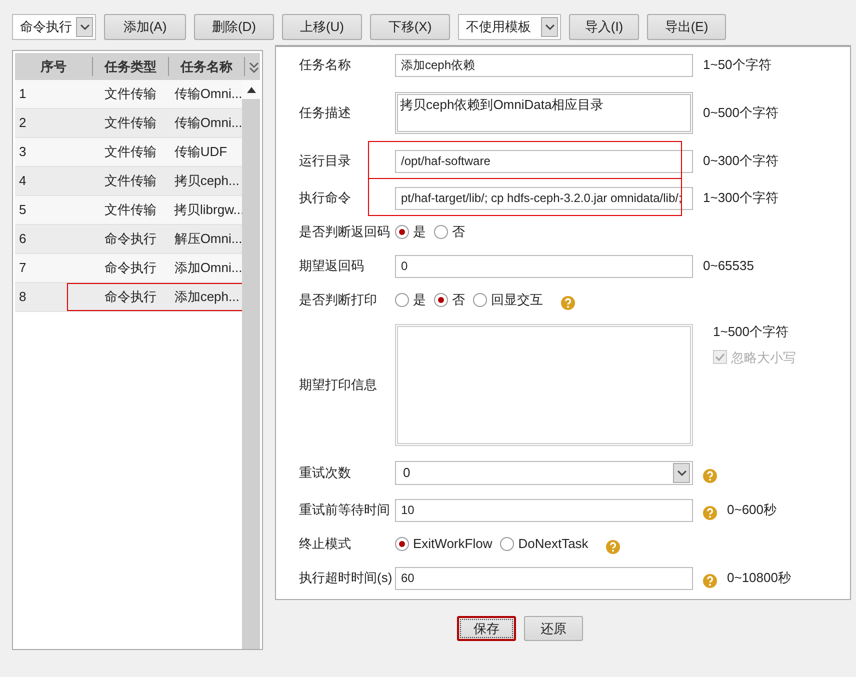 The image size is (856, 677). Describe the element at coordinates (544, 198) in the screenshot. I see `text-field: pt/haf-target/lib/; cp hdfs-ceph-3.2.0.jar omnidata/lib/;` at that location.